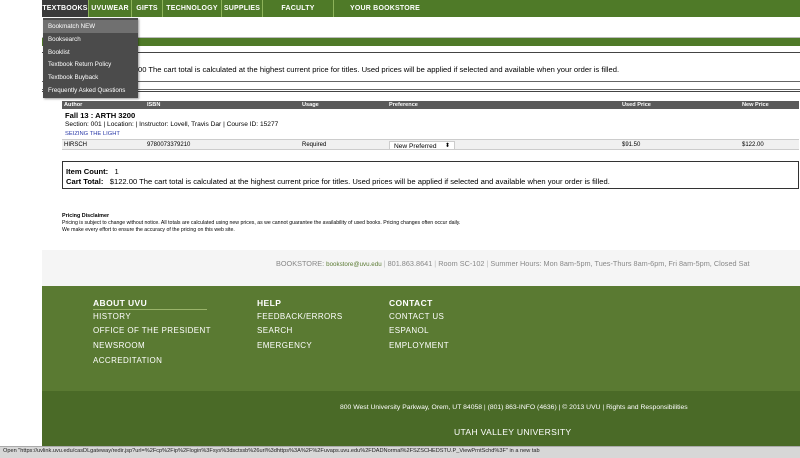 This screenshot has height=458, width=800. Describe the element at coordinates (647, 407) in the screenshot. I see `footer-rights-link: Rights and Responsibilities` at that location.